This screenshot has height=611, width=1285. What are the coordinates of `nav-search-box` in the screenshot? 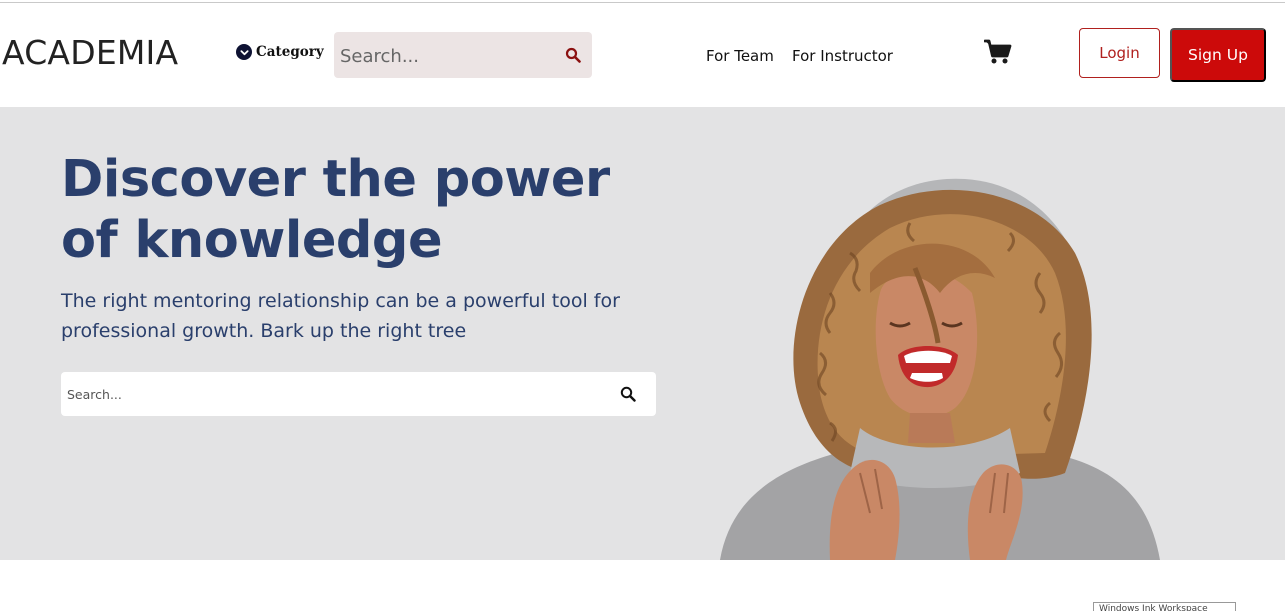 It's located at (463, 55).